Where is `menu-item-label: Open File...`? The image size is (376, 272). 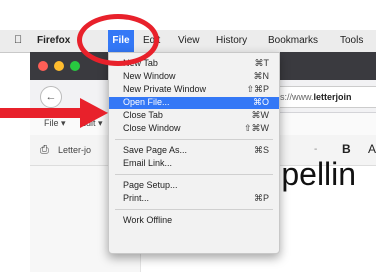 menu-item-label: Open File... is located at coordinates (146, 102).